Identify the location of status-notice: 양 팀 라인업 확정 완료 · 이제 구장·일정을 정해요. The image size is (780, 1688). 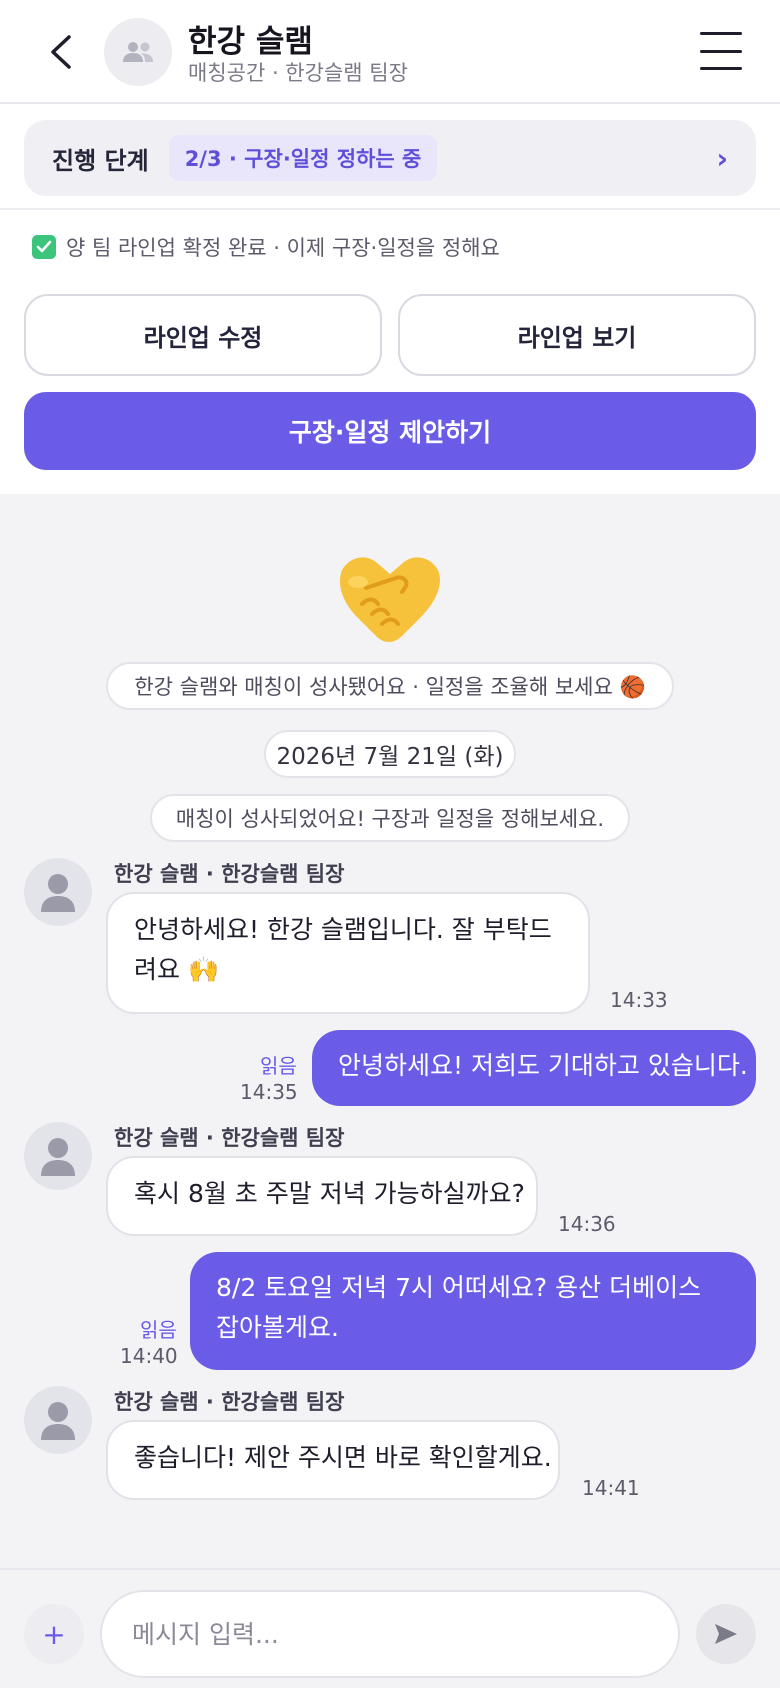
(266, 247).